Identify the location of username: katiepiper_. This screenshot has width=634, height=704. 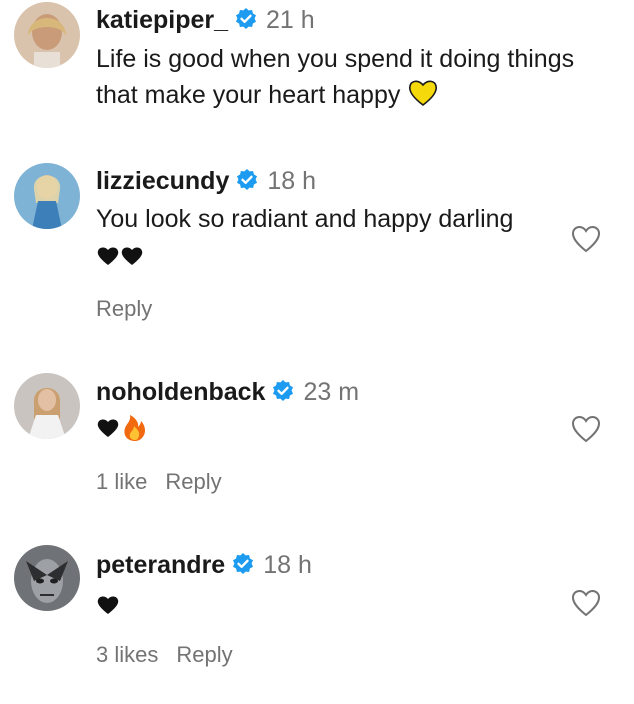
(162, 20).